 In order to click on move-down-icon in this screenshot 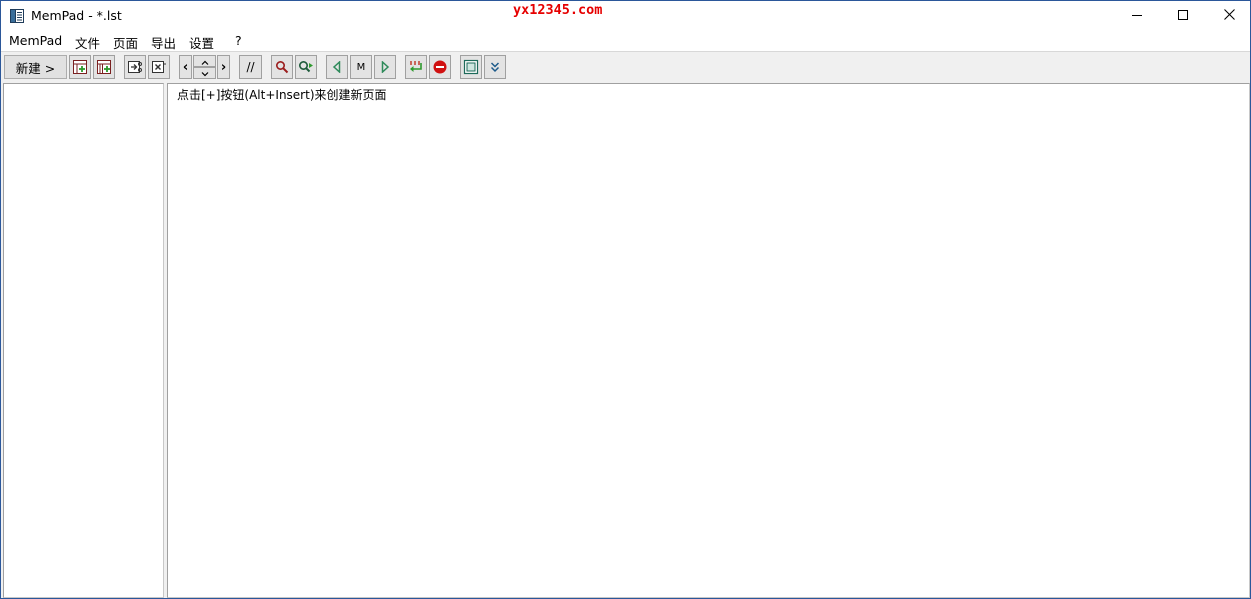, I will do `click(205, 73)`.